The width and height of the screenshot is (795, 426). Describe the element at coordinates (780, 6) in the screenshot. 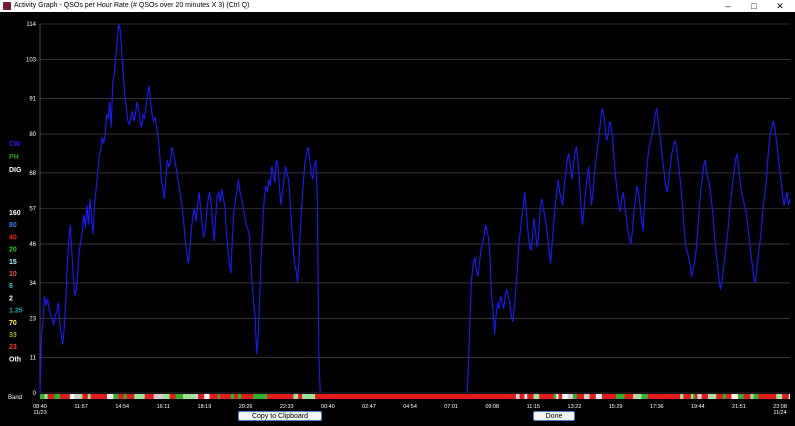

I see `close-icon: ✕` at that location.